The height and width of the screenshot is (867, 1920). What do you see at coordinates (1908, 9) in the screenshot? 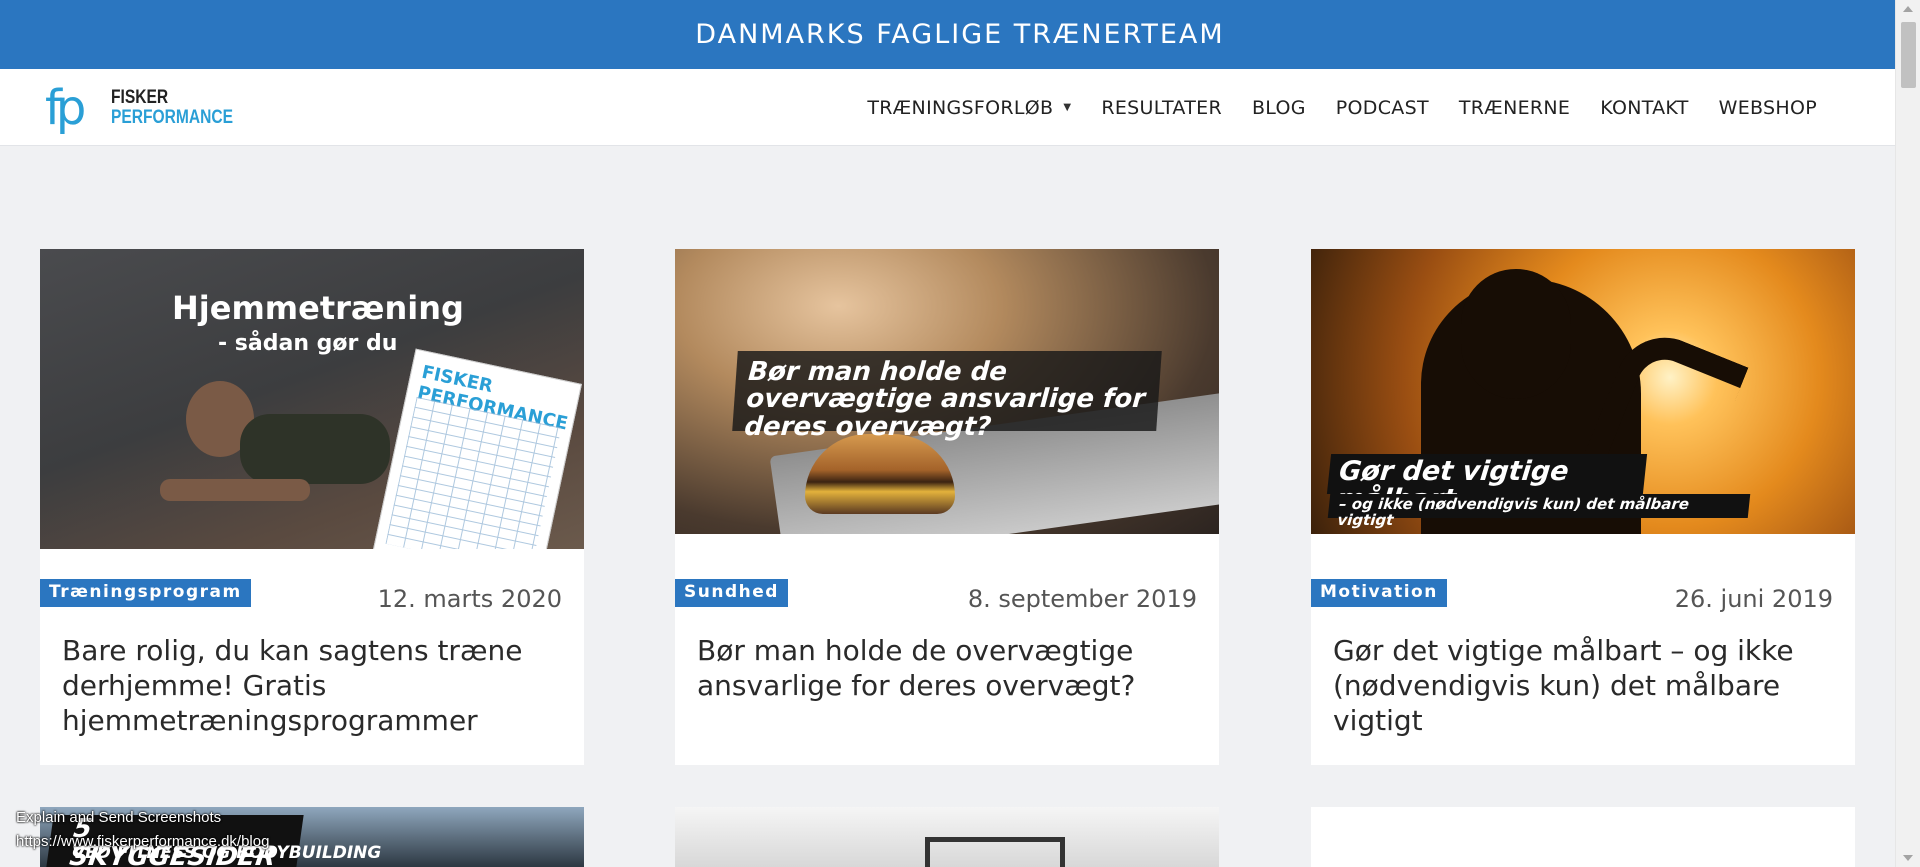
I see `scroll-up-icon` at bounding box center [1908, 9].